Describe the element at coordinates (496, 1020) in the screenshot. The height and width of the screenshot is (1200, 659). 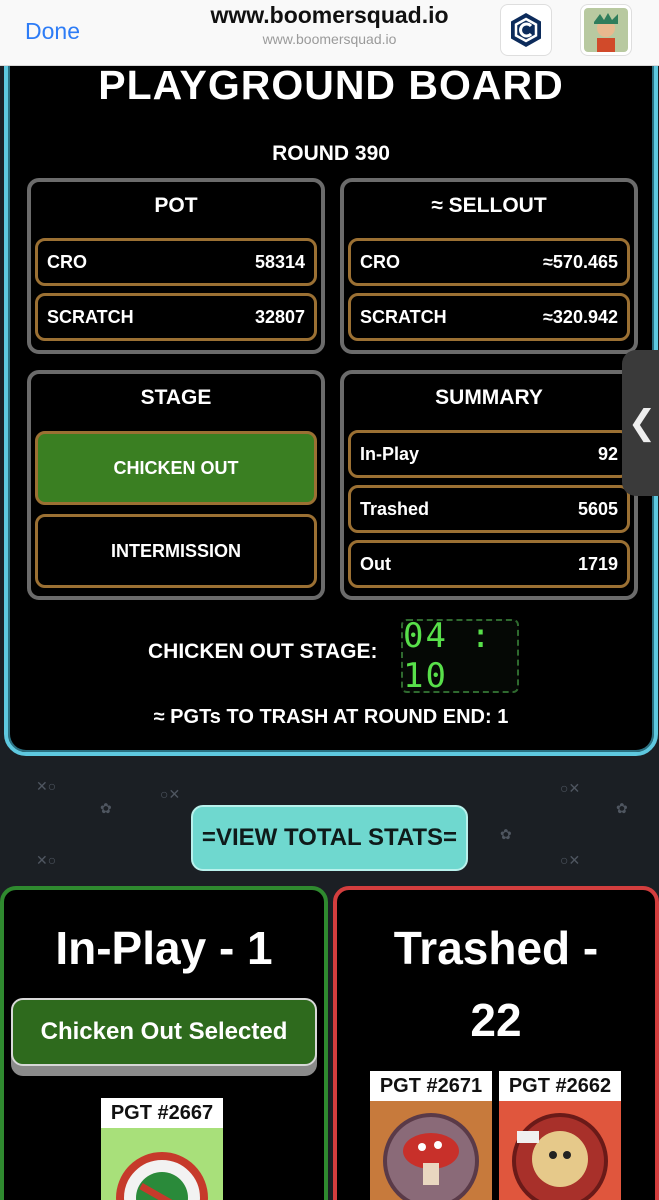
I see `trashed-heading-line2: 22` at that location.